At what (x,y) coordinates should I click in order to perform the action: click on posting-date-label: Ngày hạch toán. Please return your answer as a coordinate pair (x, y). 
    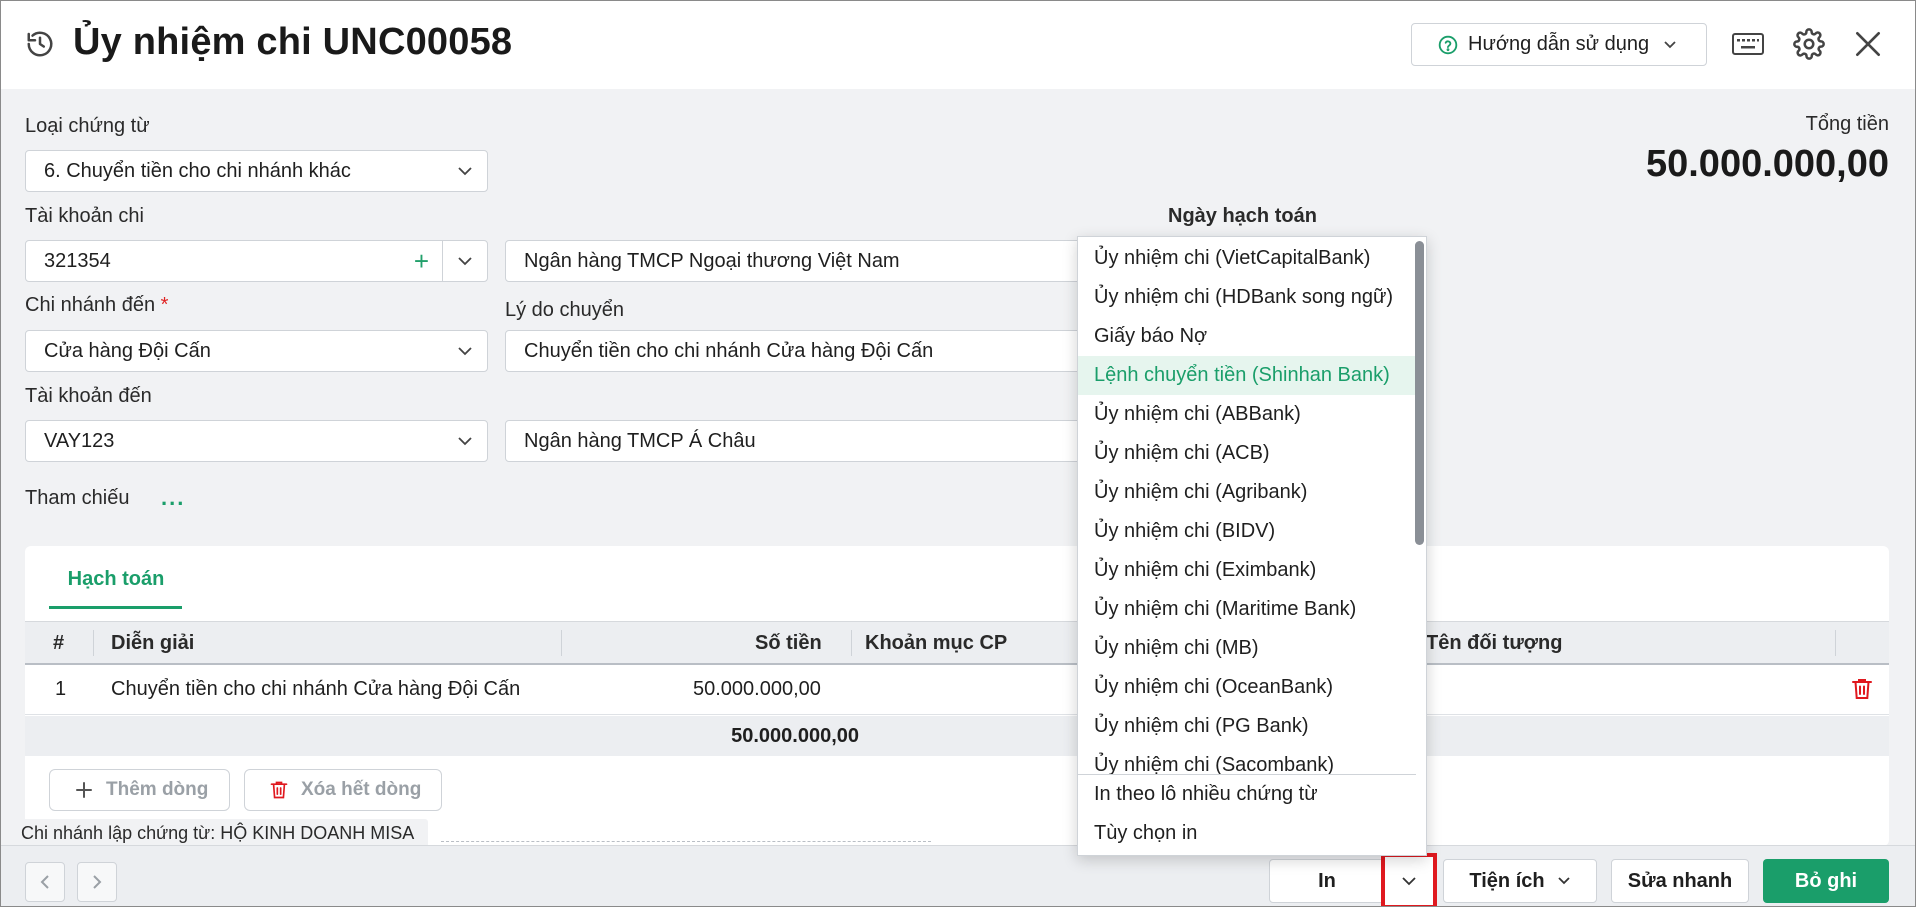
    Looking at the image, I should click on (1242, 216).